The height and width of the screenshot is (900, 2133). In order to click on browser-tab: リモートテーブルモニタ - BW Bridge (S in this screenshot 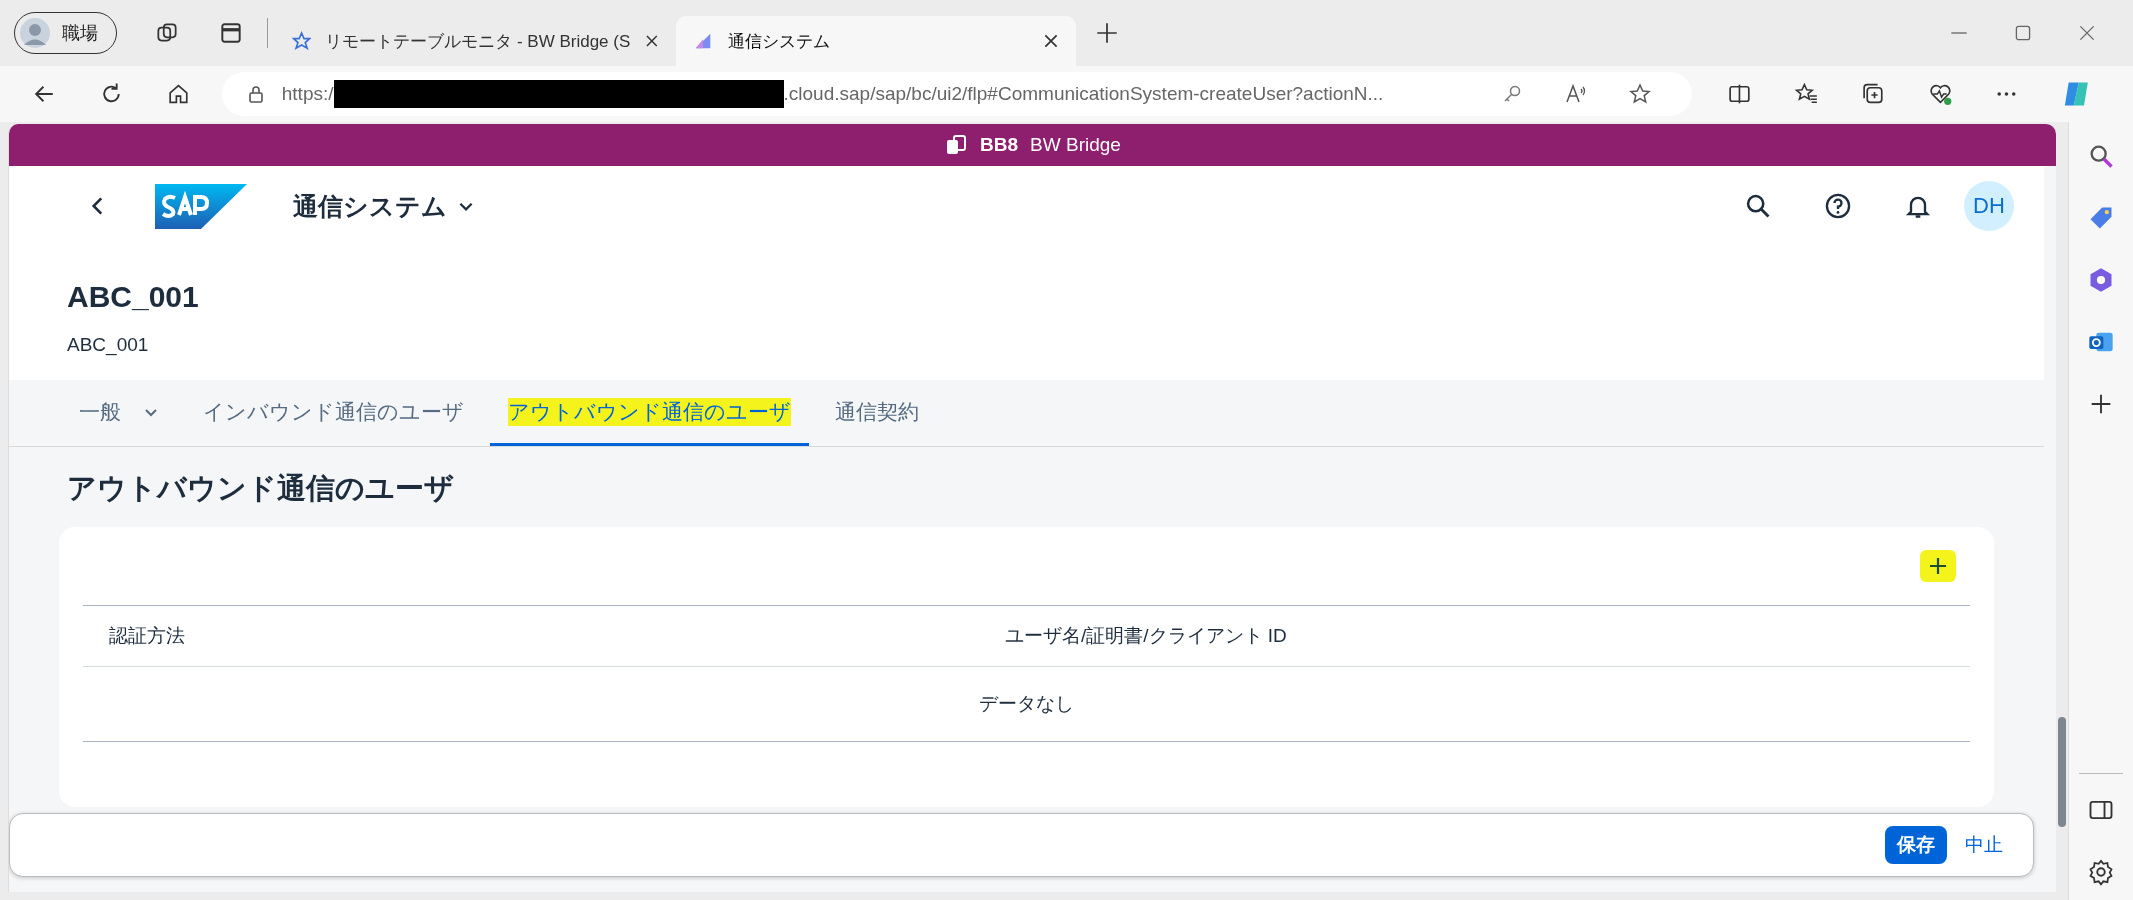, I will do `click(476, 41)`.